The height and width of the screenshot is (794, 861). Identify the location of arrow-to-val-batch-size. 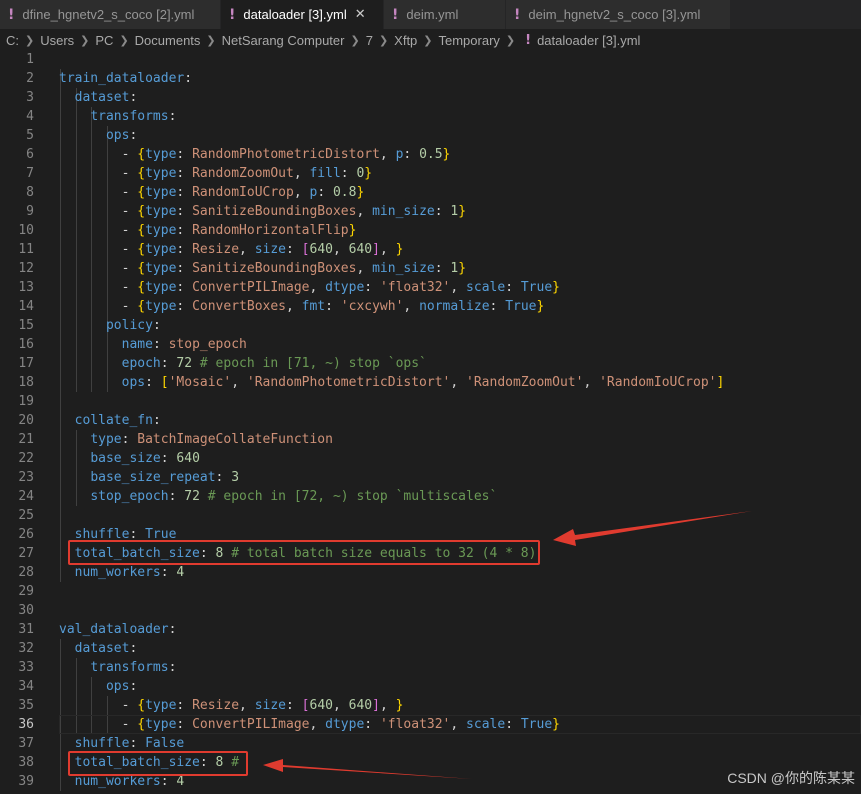
(367, 769).